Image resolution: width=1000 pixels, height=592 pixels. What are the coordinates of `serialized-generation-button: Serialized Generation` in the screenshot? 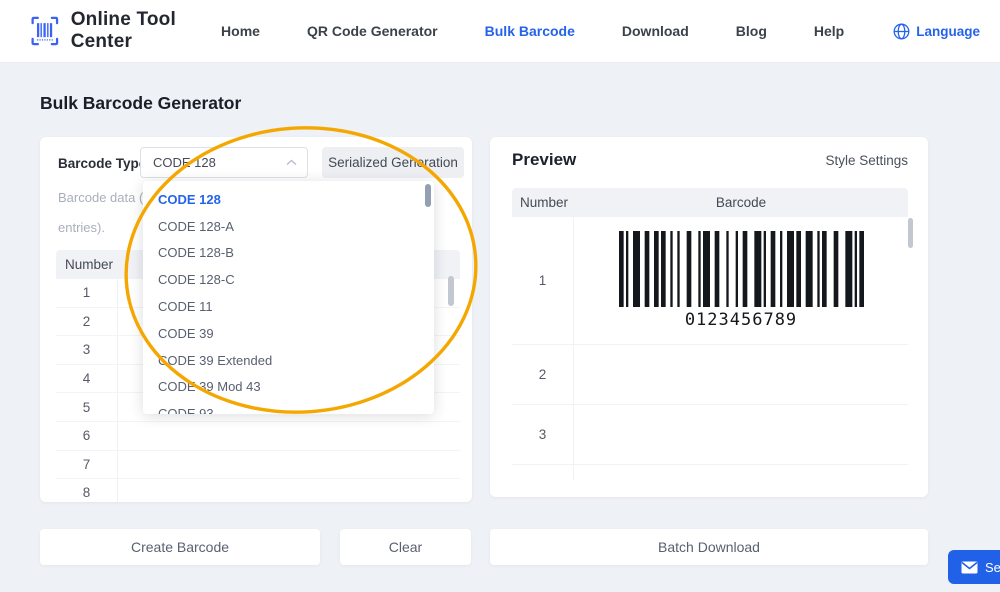 It's located at (393, 162).